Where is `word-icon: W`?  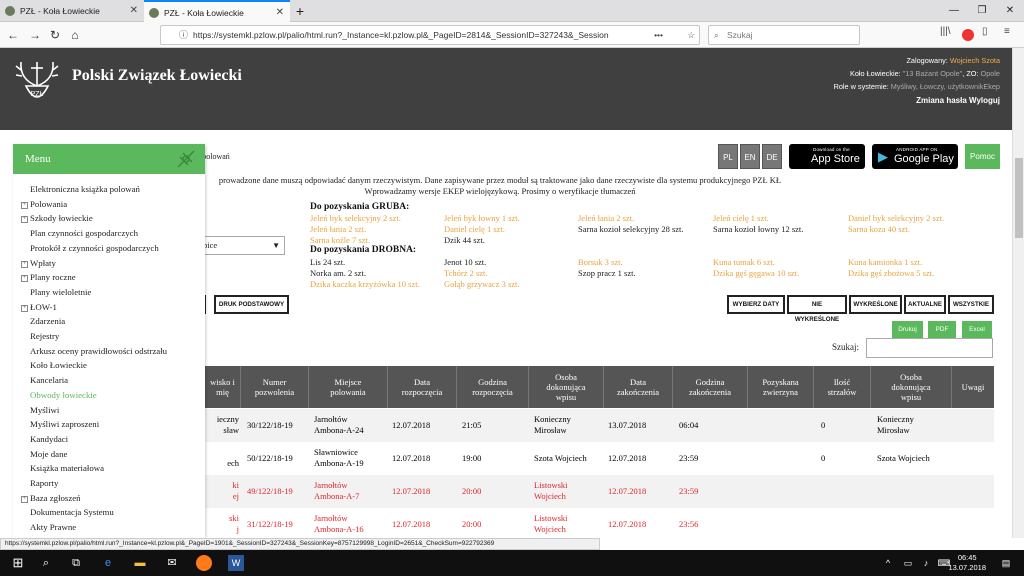 word-icon: W is located at coordinates (236, 563).